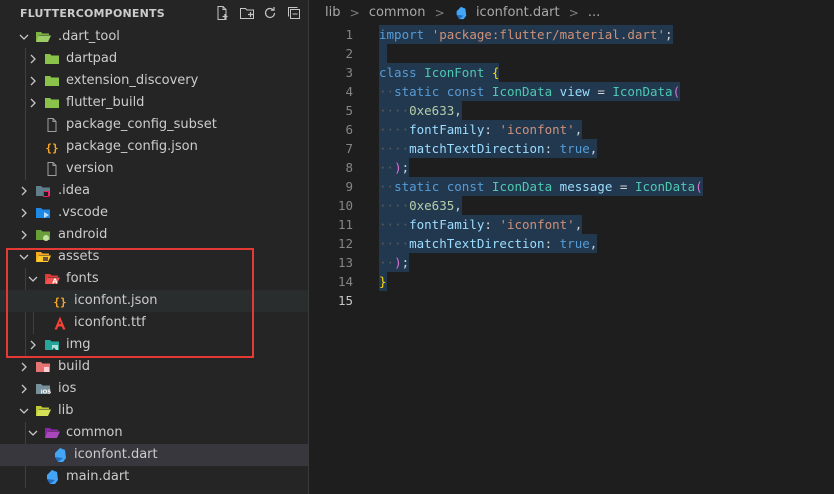 This screenshot has height=494, width=834. Describe the element at coordinates (548, 243) in the screenshot. I see `code-token: :` at that location.